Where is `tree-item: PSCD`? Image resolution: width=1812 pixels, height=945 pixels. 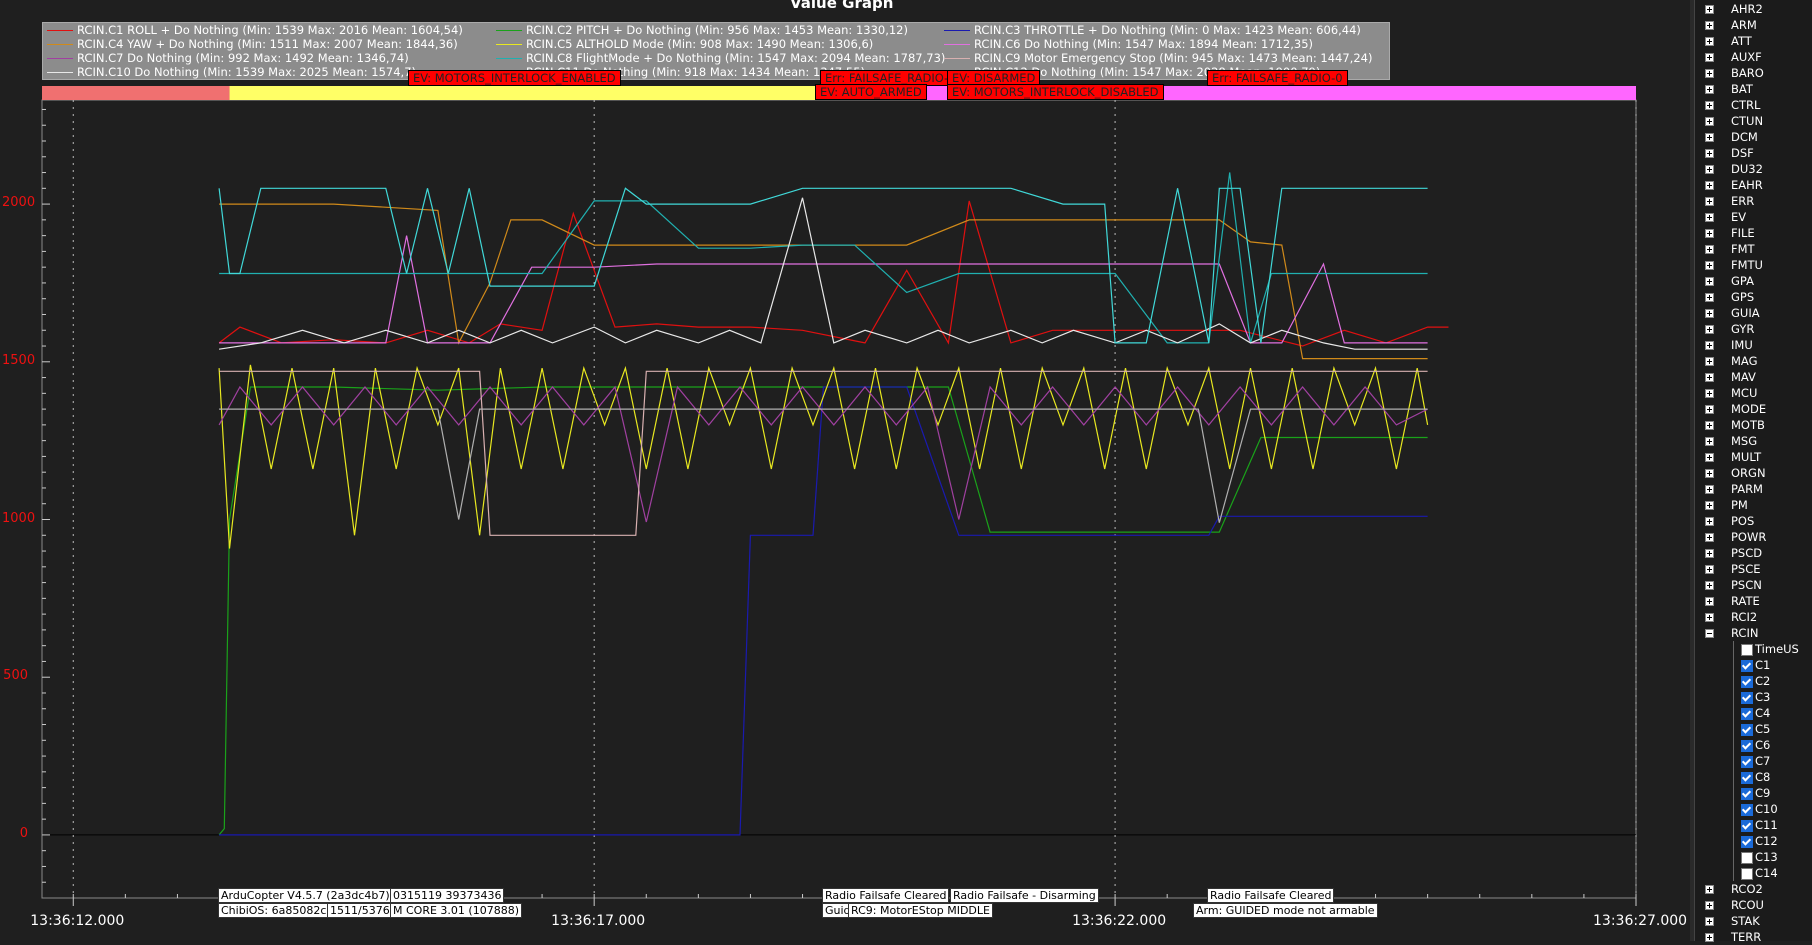 tree-item: PSCD is located at coordinates (1753, 553).